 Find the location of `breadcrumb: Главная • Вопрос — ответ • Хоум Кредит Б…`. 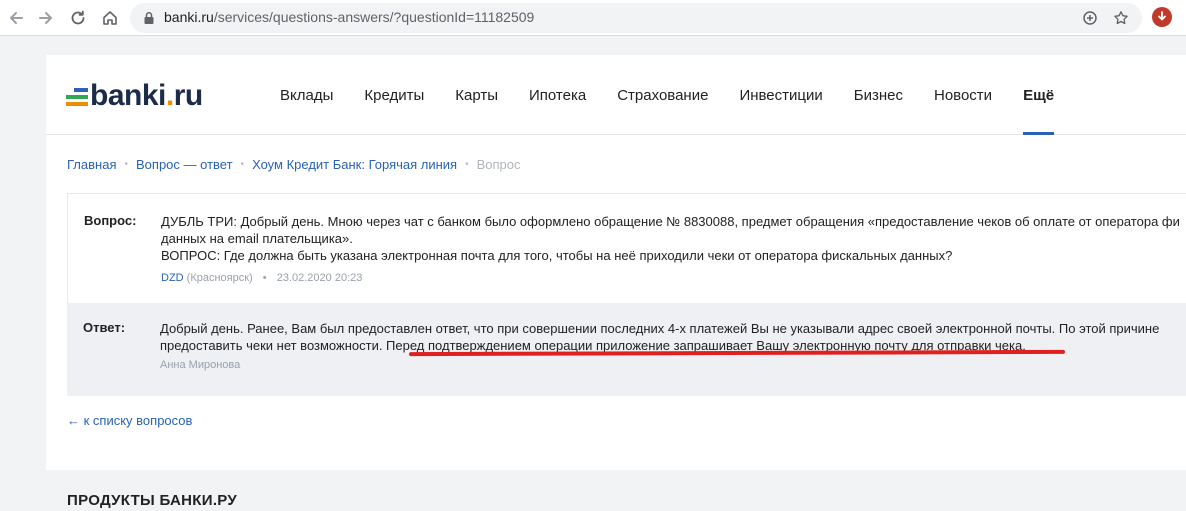

breadcrumb: Главная • Вопрос — ответ • Хоум Кредит Б… is located at coordinates (294, 164).